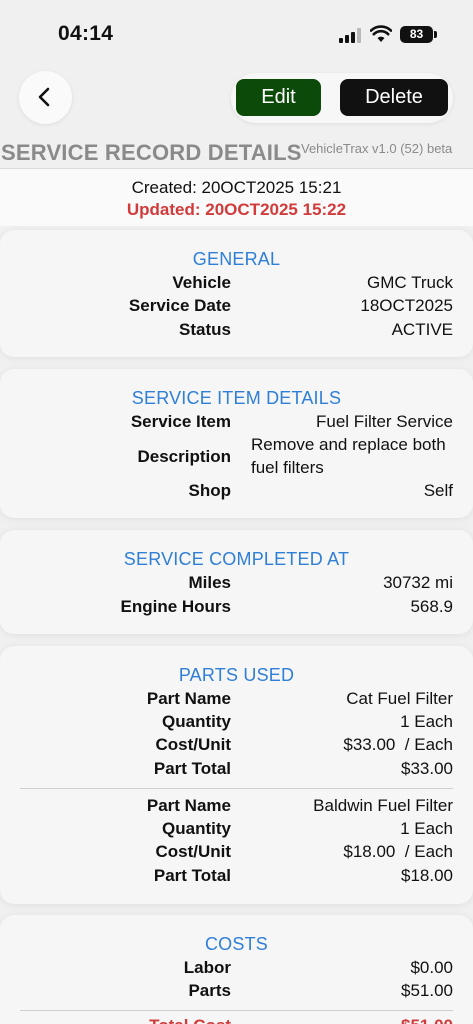 The height and width of the screenshot is (1024, 473). Describe the element at coordinates (236, 675) in the screenshot. I see `parts-title: PARTS USED` at that location.